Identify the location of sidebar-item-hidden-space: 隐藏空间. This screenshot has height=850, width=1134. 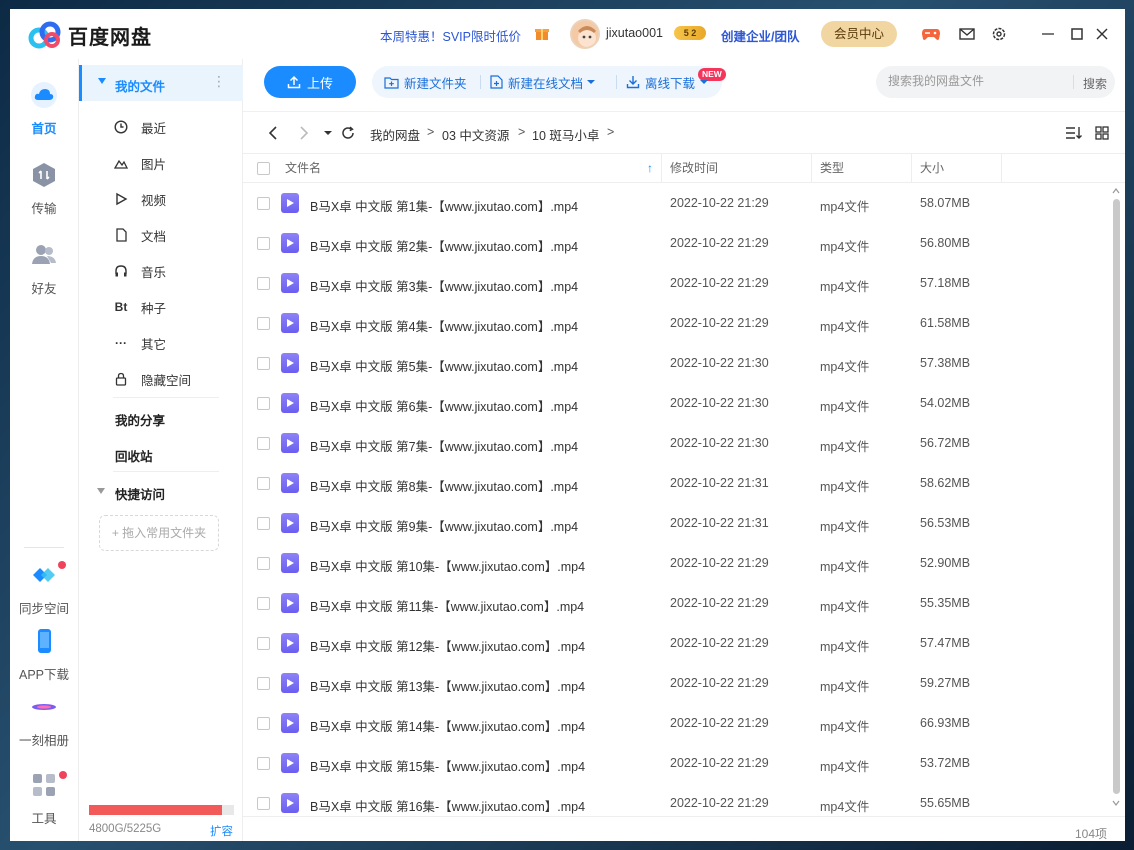
(152, 379).